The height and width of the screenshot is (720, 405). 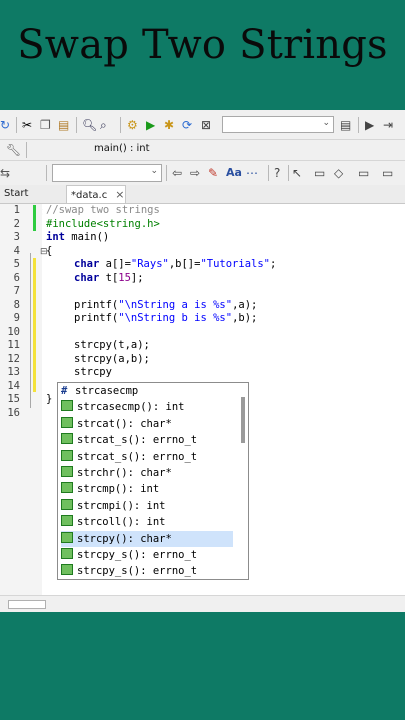 I want to click on macro-icon: #, so click(x=64, y=391).